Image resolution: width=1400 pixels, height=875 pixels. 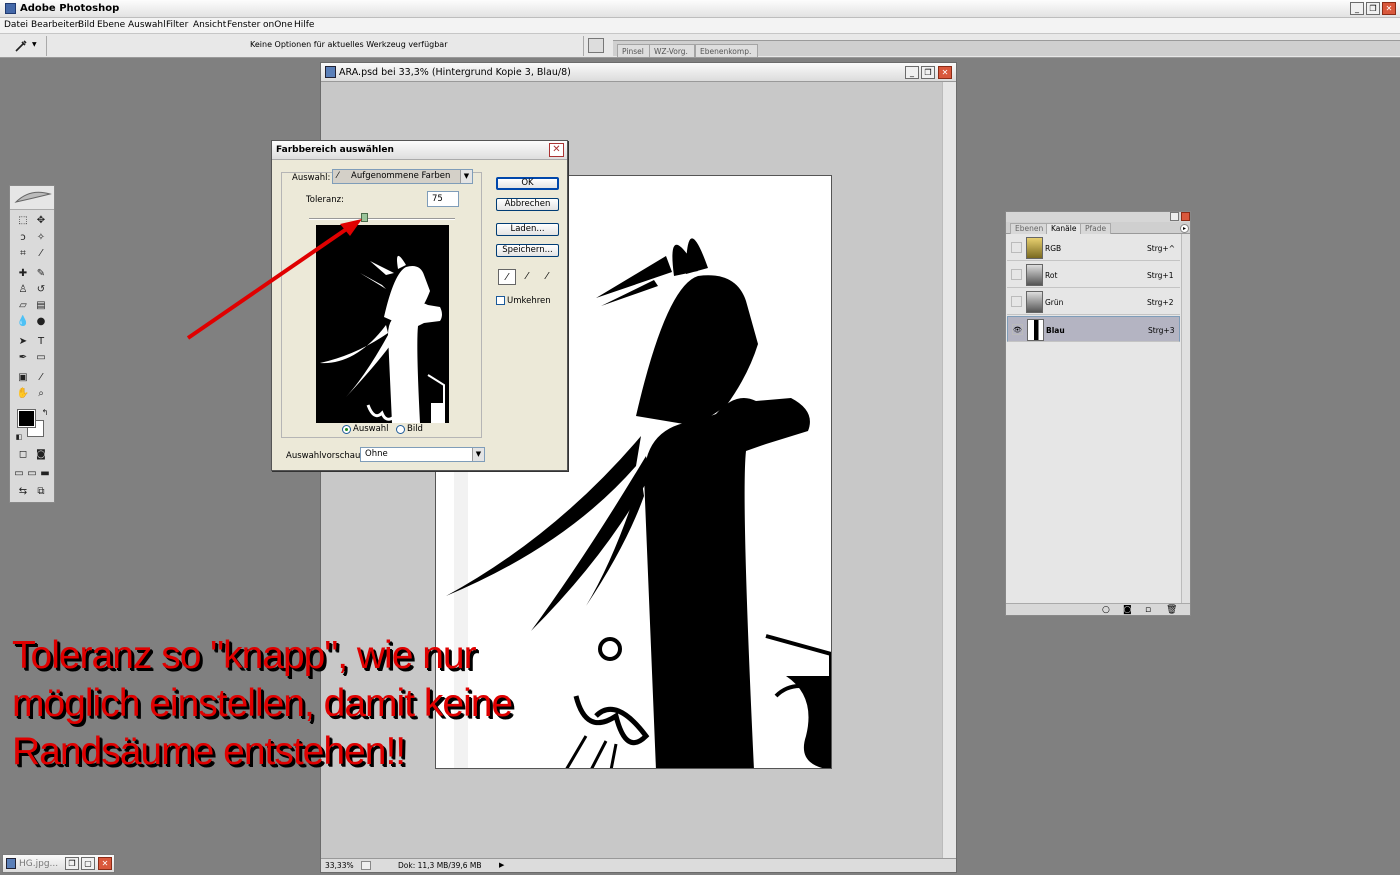 I want to click on annotation-line-1: Toleranz so "knapp", wie nur, so click(x=244, y=655).